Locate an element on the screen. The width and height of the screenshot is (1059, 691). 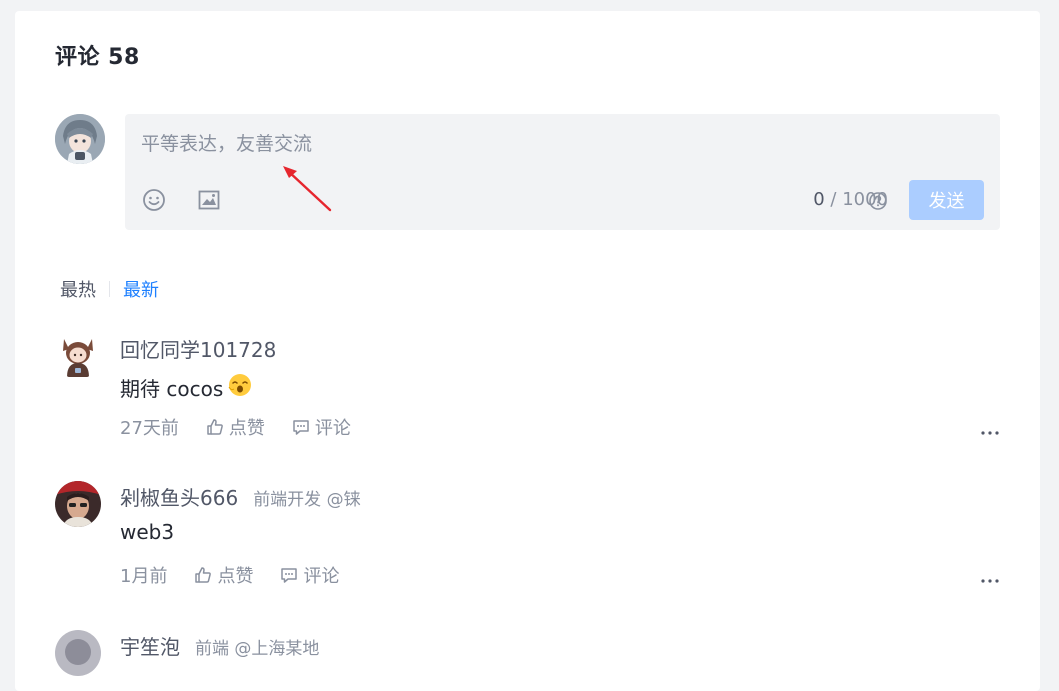
sort-tab-new: 最新 is located at coordinates (141, 289).